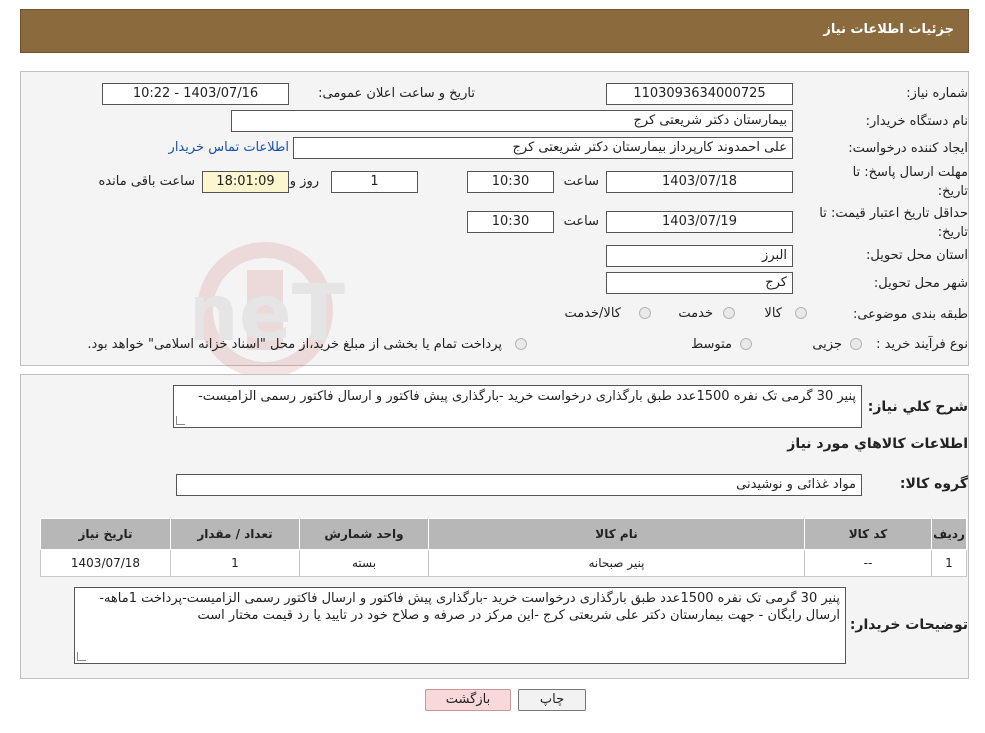 The image size is (985, 733). What do you see at coordinates (917, 255) in the screenshot?
I see `province-label: استان محل تحویل:` at bounding box center [917, 255].